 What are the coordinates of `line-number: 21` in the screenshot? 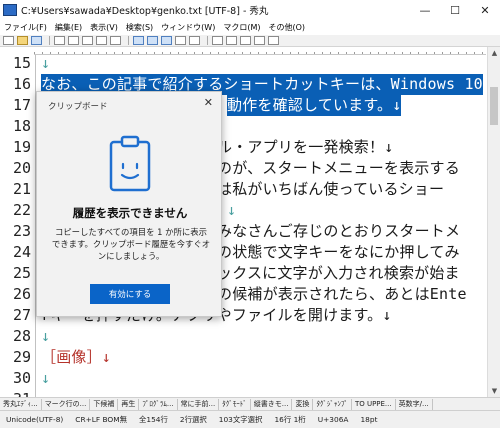 It's located at (21, 189).